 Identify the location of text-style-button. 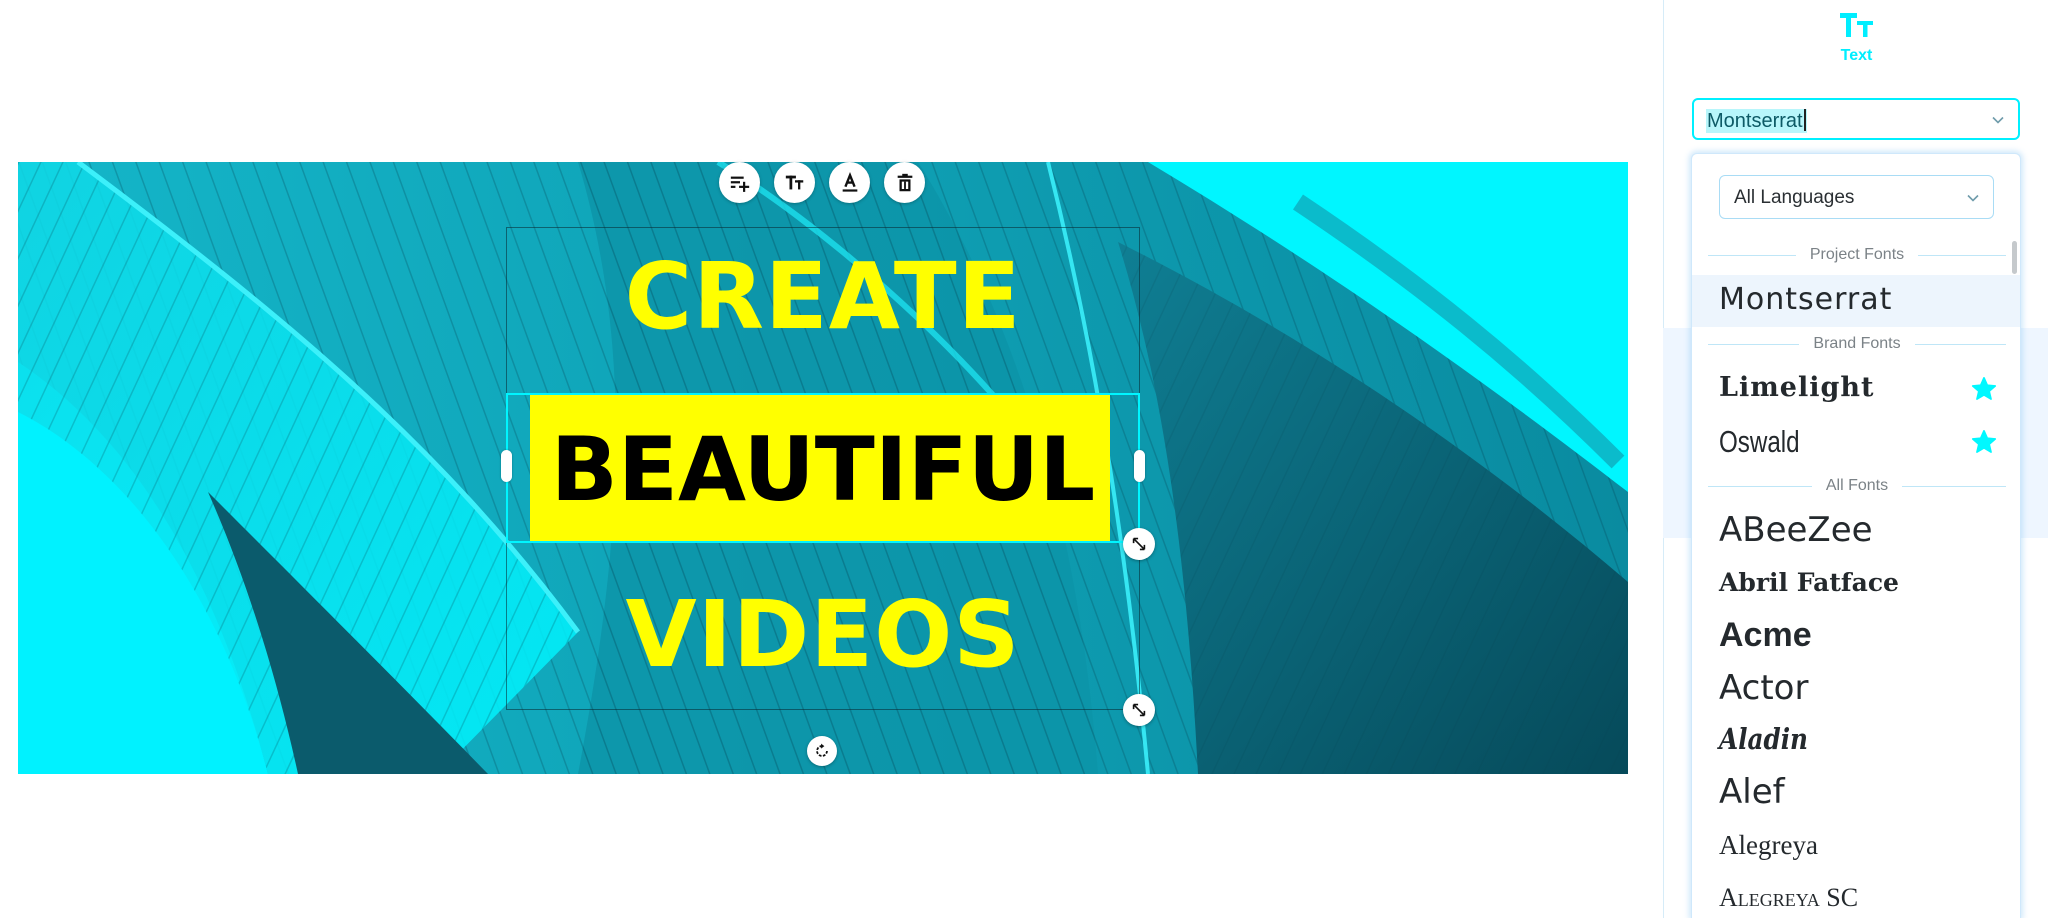
(794, 182).